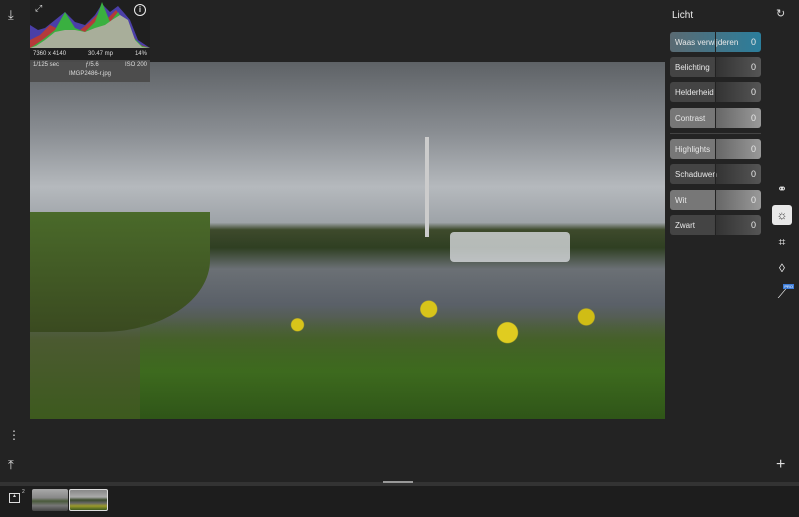 This screenshot has height=517, width=799. What do you see at coordinates (715, 118) in the screenshot?
I see `slider-contrast: Contrast 0` at bounding box center [715, 118].